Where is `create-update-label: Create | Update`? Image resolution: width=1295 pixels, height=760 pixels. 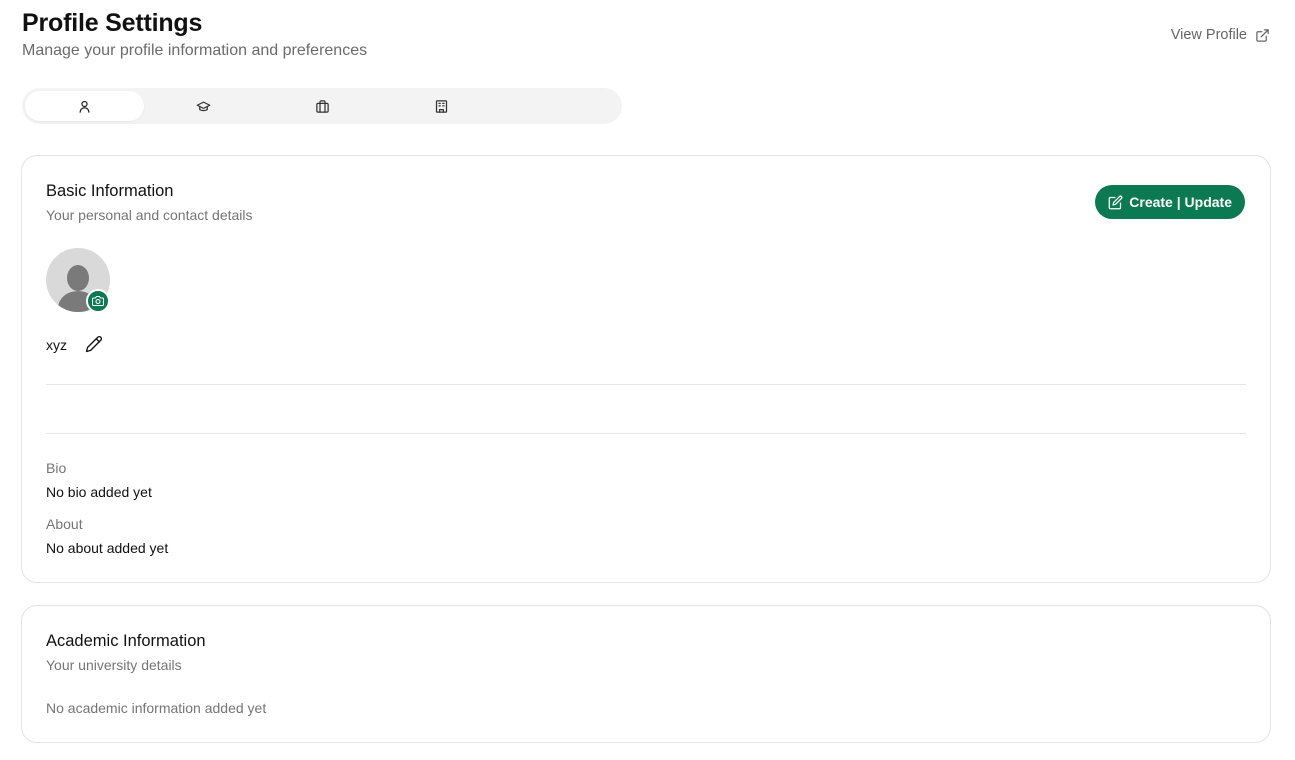
create-update-label: Create | Update is located at coordinates (1180, 202).